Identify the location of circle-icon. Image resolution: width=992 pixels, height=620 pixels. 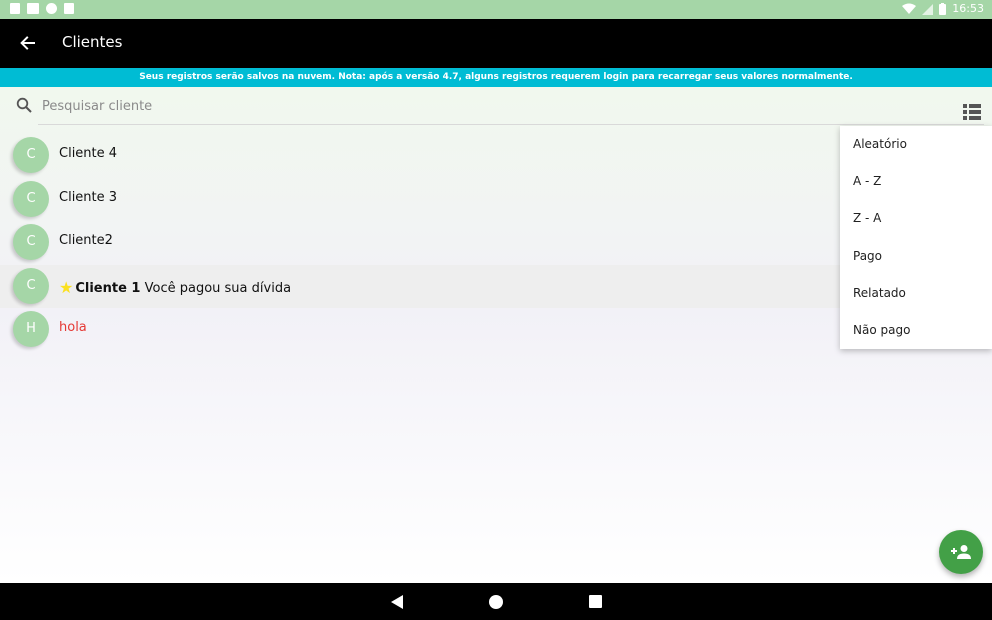
(51, 8).